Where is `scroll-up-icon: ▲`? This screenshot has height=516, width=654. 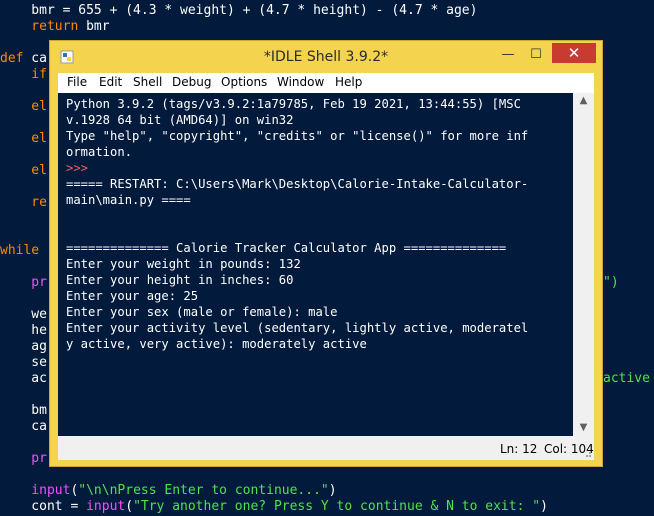
scroll-up-icon: ▲ is located at coordinates (583, 101).